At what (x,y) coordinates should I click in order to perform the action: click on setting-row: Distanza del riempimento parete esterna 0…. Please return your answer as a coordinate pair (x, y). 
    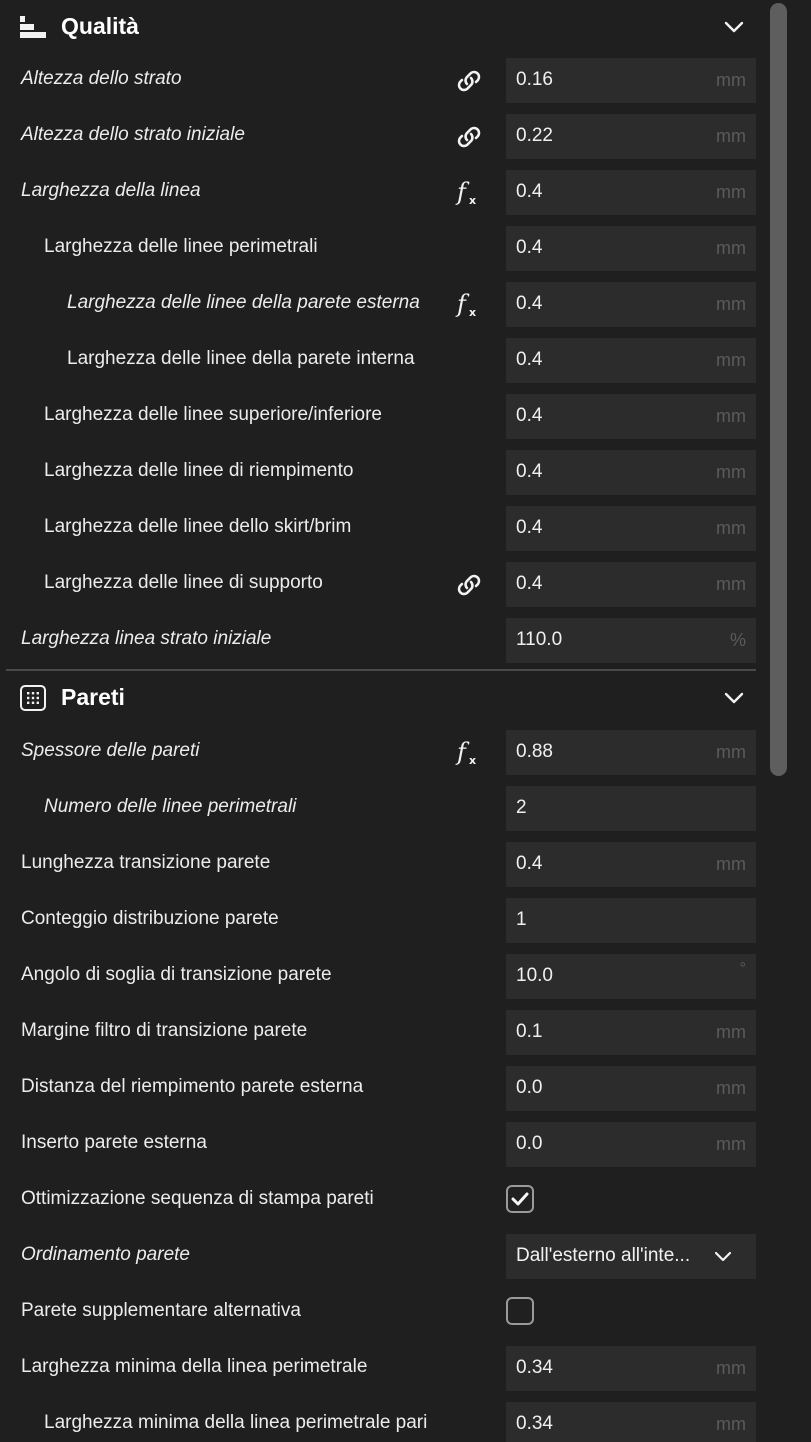
    Looking at the image, I should click on (380, 1090).